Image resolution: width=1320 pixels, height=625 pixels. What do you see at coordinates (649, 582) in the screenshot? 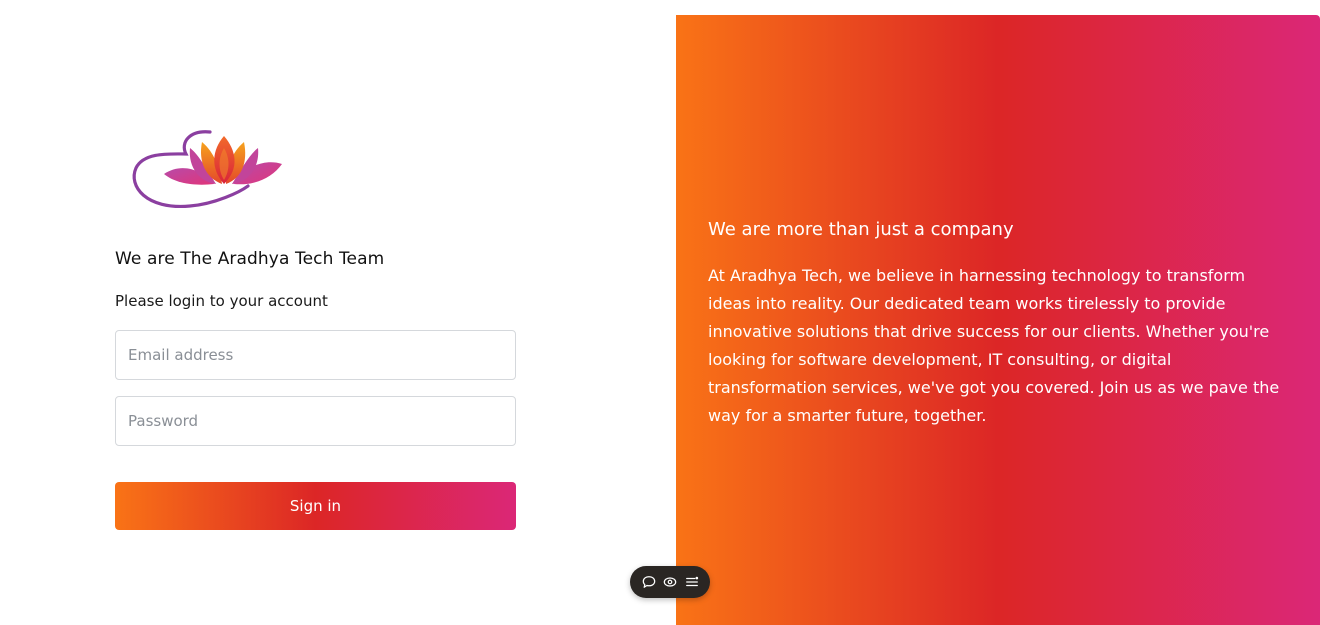
I see `comment-icon` at bounding box center [649, 582].